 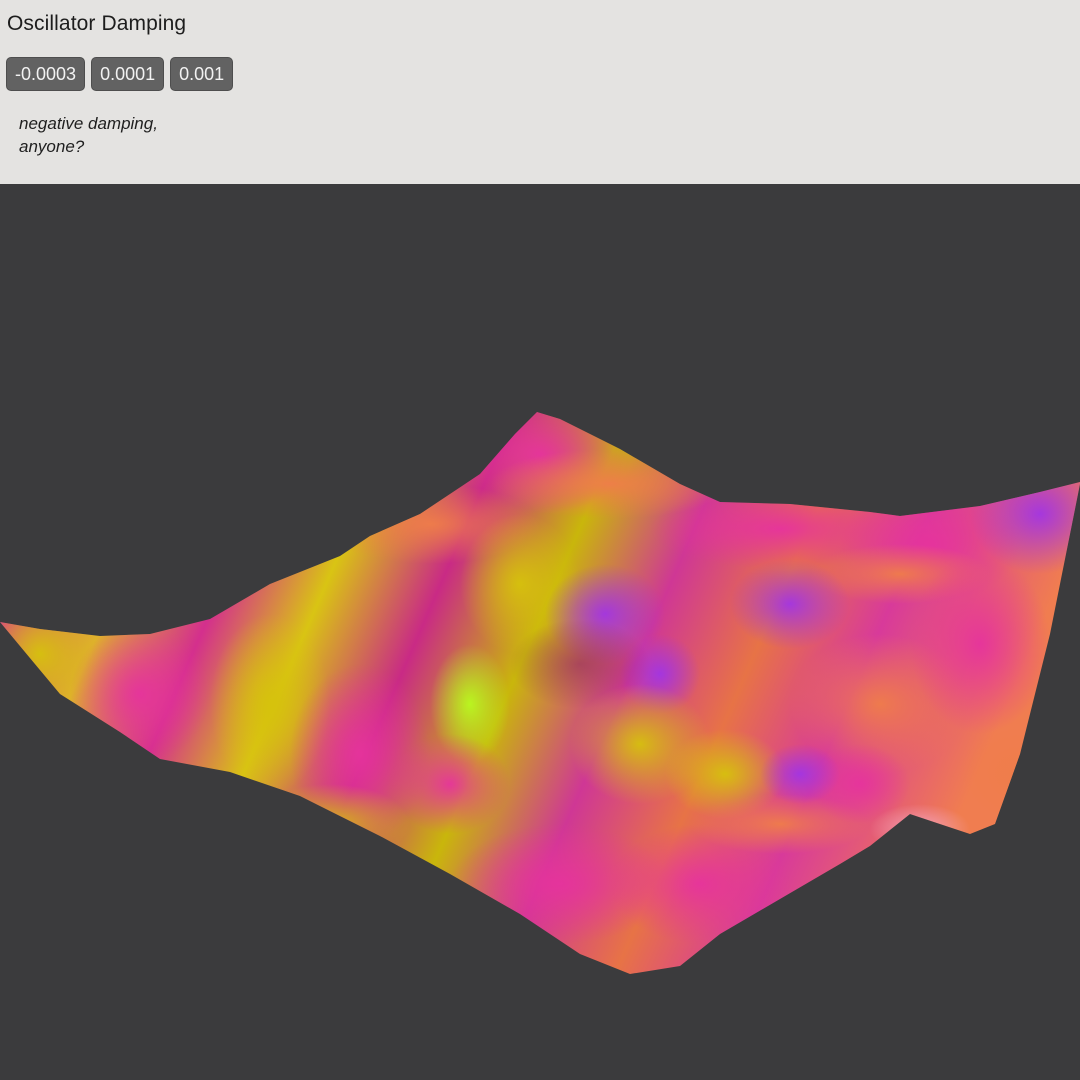 I want to click on damping-note-line-2: anyone?, so click(x=52, y=146).